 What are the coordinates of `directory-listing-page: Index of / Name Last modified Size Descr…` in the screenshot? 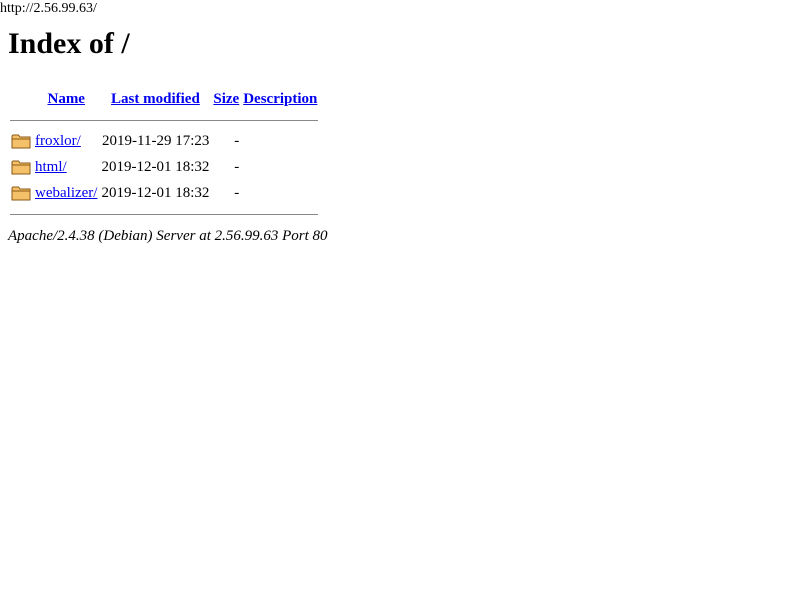 It's located at (168, 135).